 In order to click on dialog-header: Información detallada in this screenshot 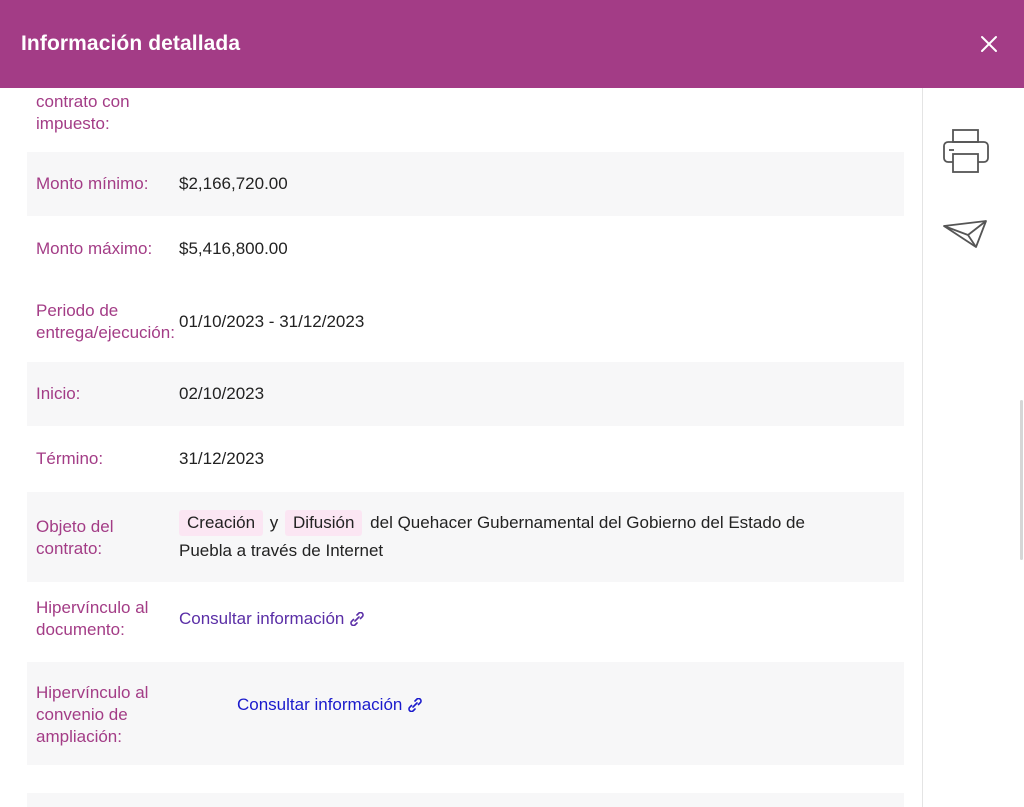, I will do `click(512, 44)`.